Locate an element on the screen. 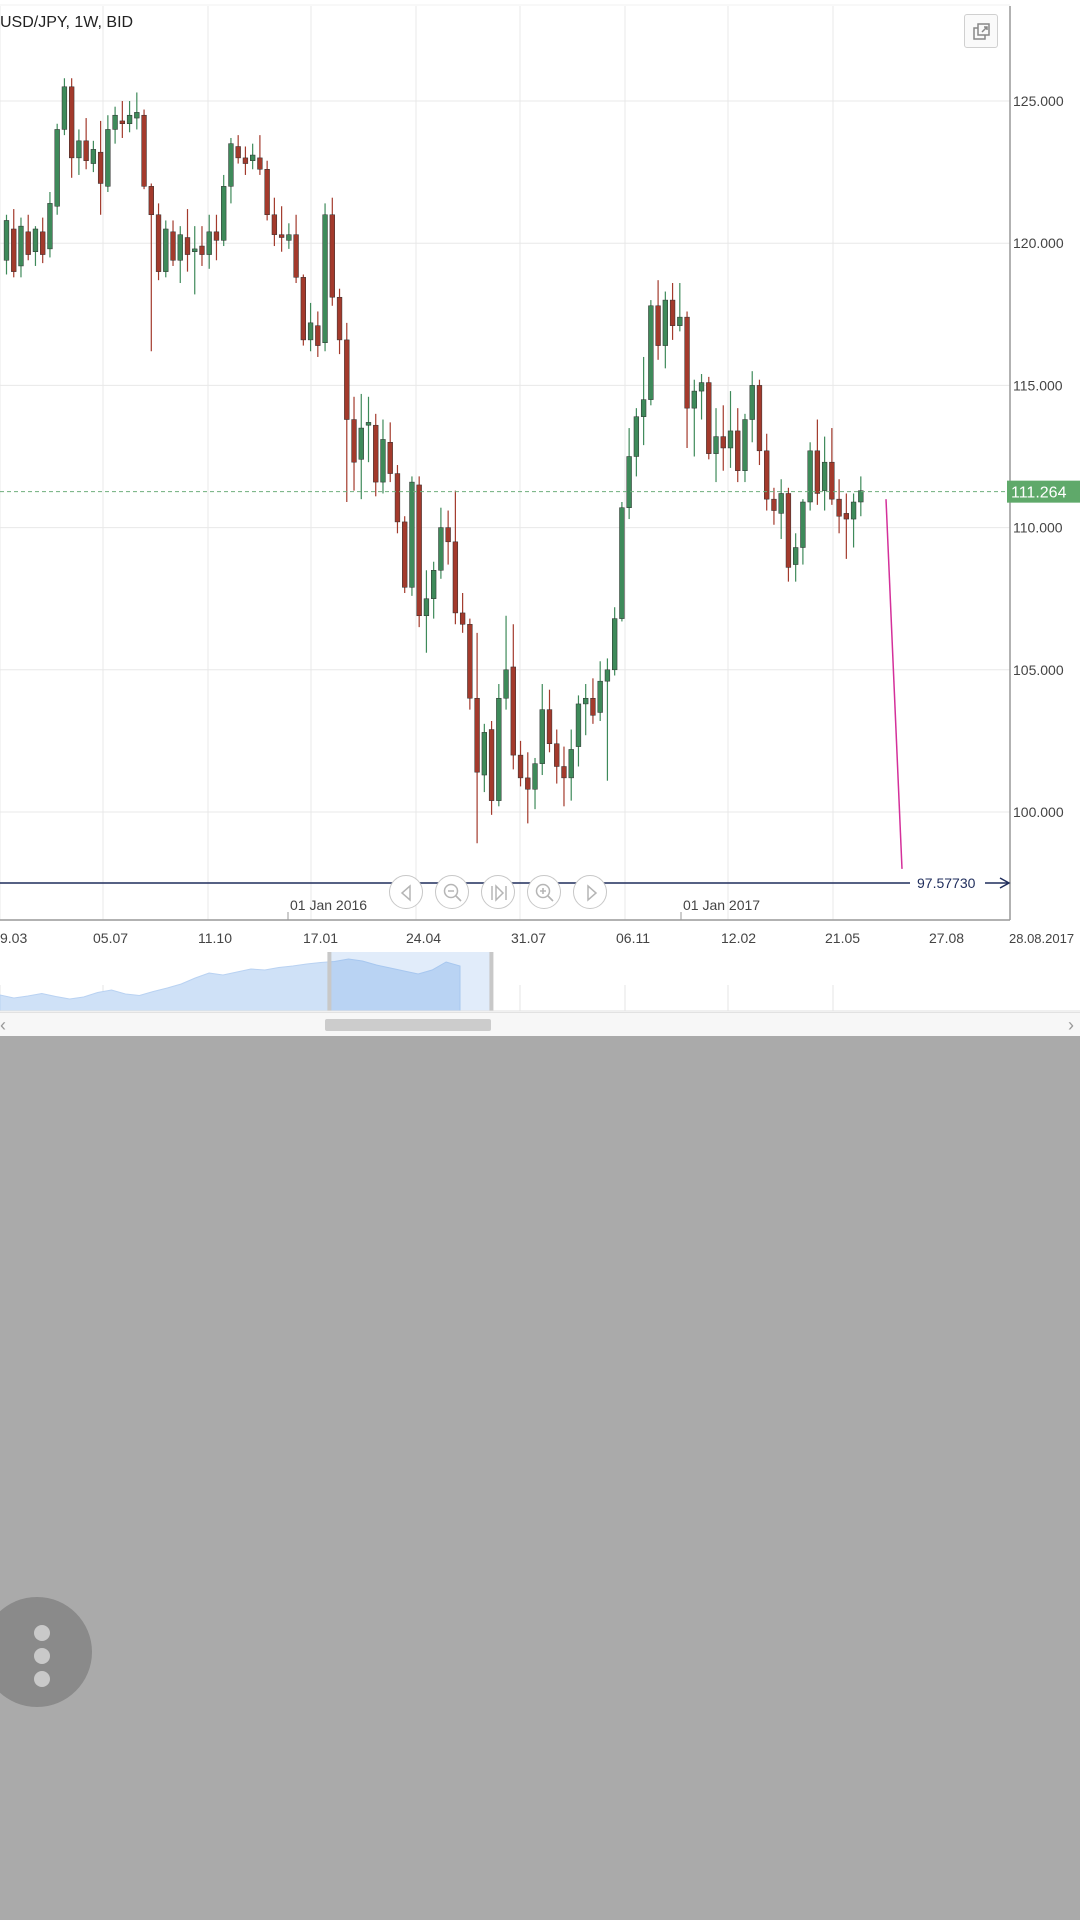  y-tick-label: 115.000 is located at coordinates (1038, 385).